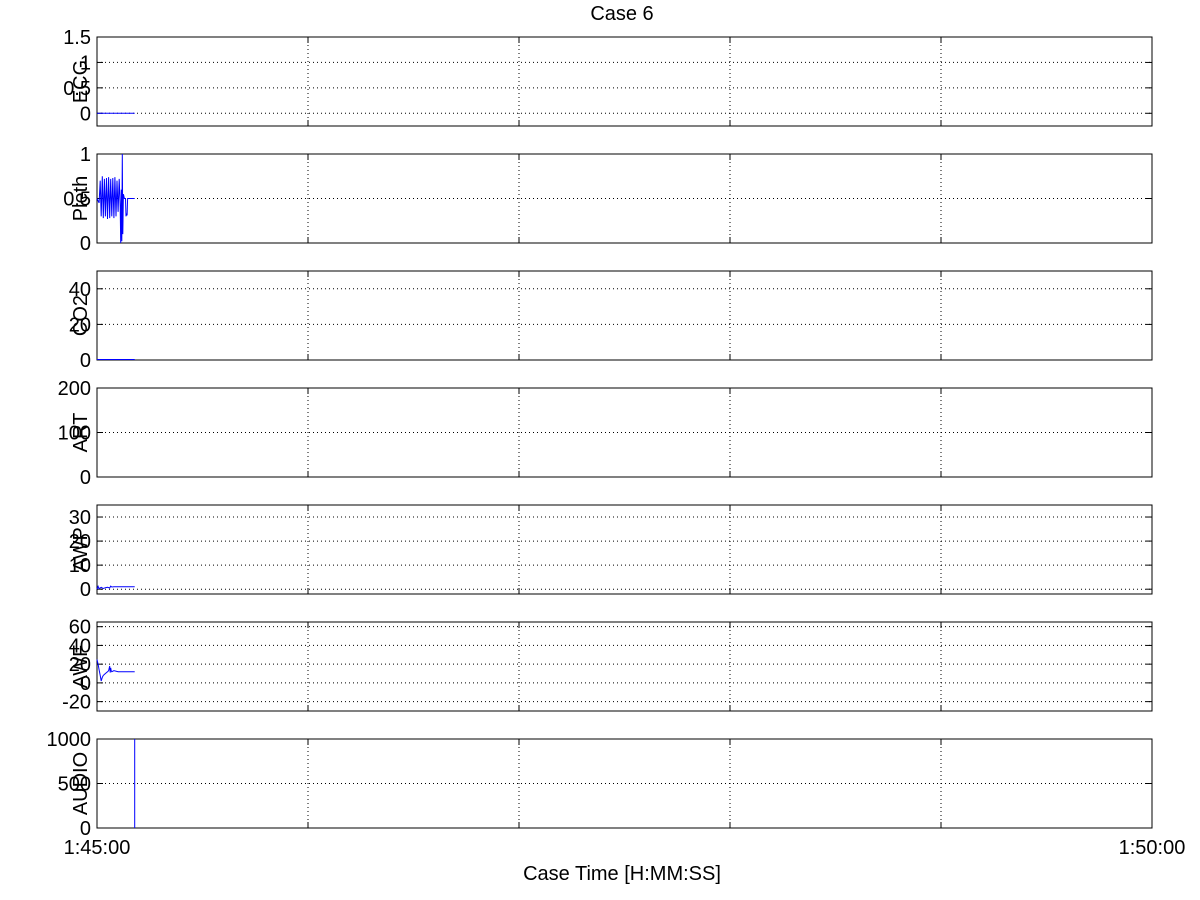 This screenshot has height=900, width=1200. I want to click on y-axis-label: AWP, so click(81, 549).